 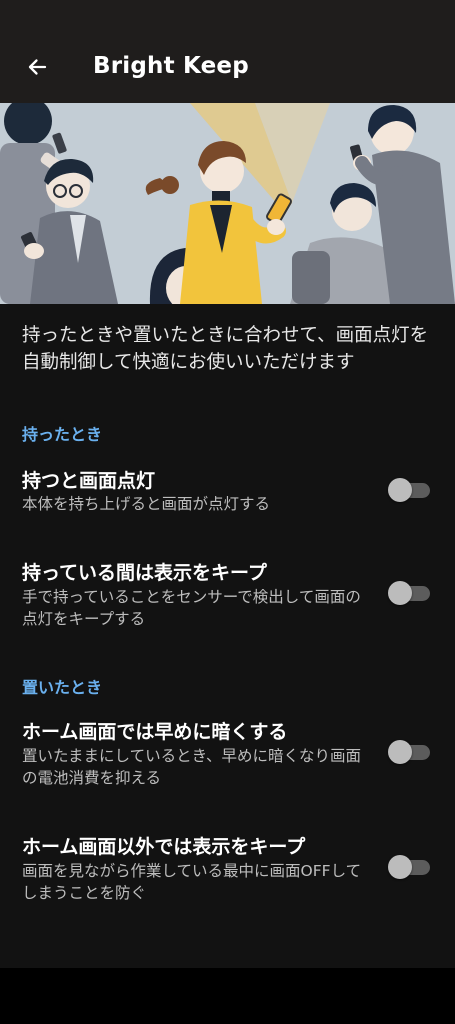 I want to click on setting-subtitle: 手で持っていることをセンサーで検出して画面の点灯をキープする, so click(x=191, y=608).